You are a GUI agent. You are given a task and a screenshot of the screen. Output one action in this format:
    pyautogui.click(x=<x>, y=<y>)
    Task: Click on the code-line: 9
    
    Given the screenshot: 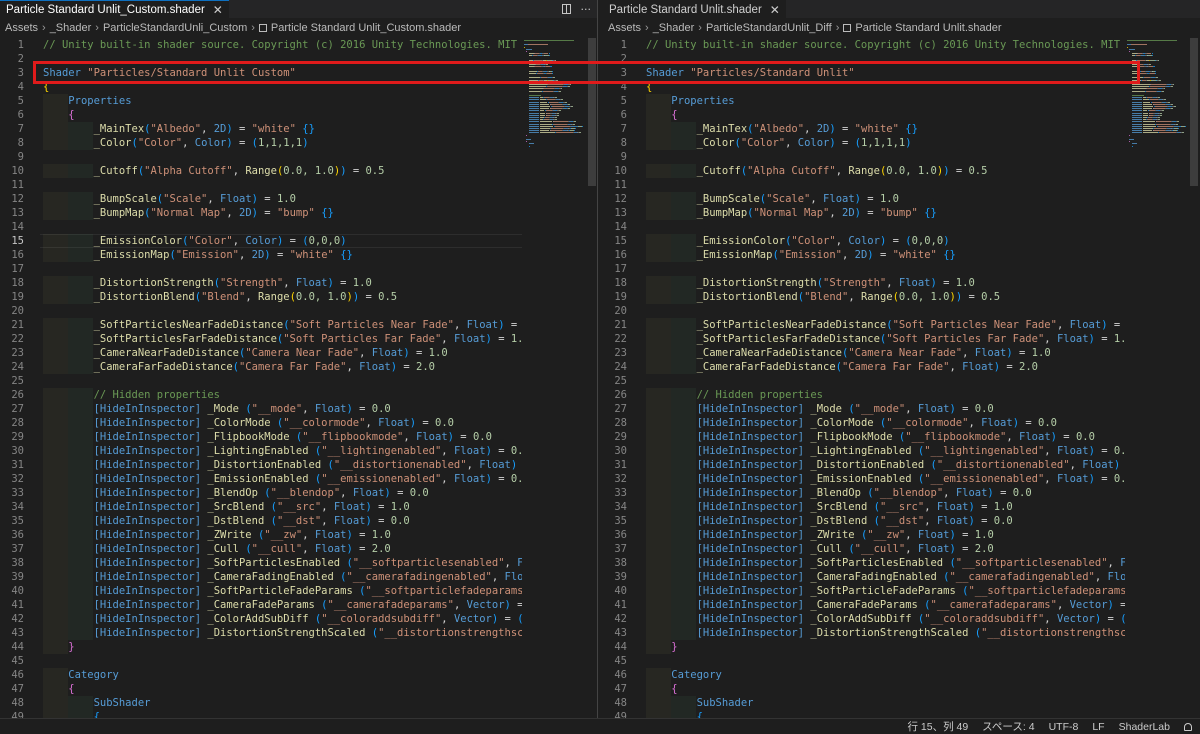 What is the action you would take?
    pyautogui.click(x=261, y=157)
    